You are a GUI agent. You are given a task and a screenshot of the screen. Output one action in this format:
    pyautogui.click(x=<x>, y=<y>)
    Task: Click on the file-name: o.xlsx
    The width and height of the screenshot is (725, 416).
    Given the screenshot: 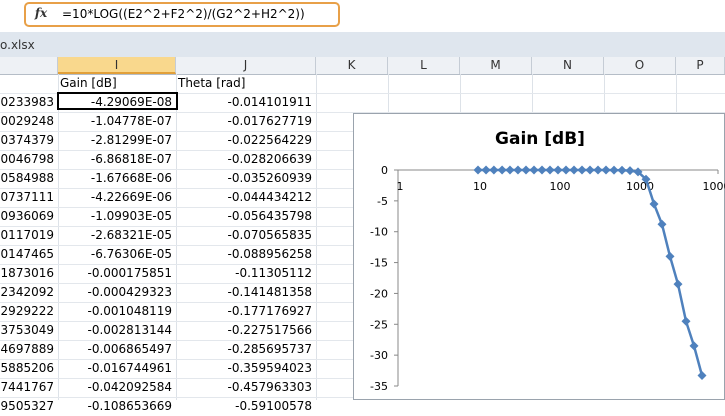 What is the action you would take?
    pyautogui.click(x=17, y=45)
    